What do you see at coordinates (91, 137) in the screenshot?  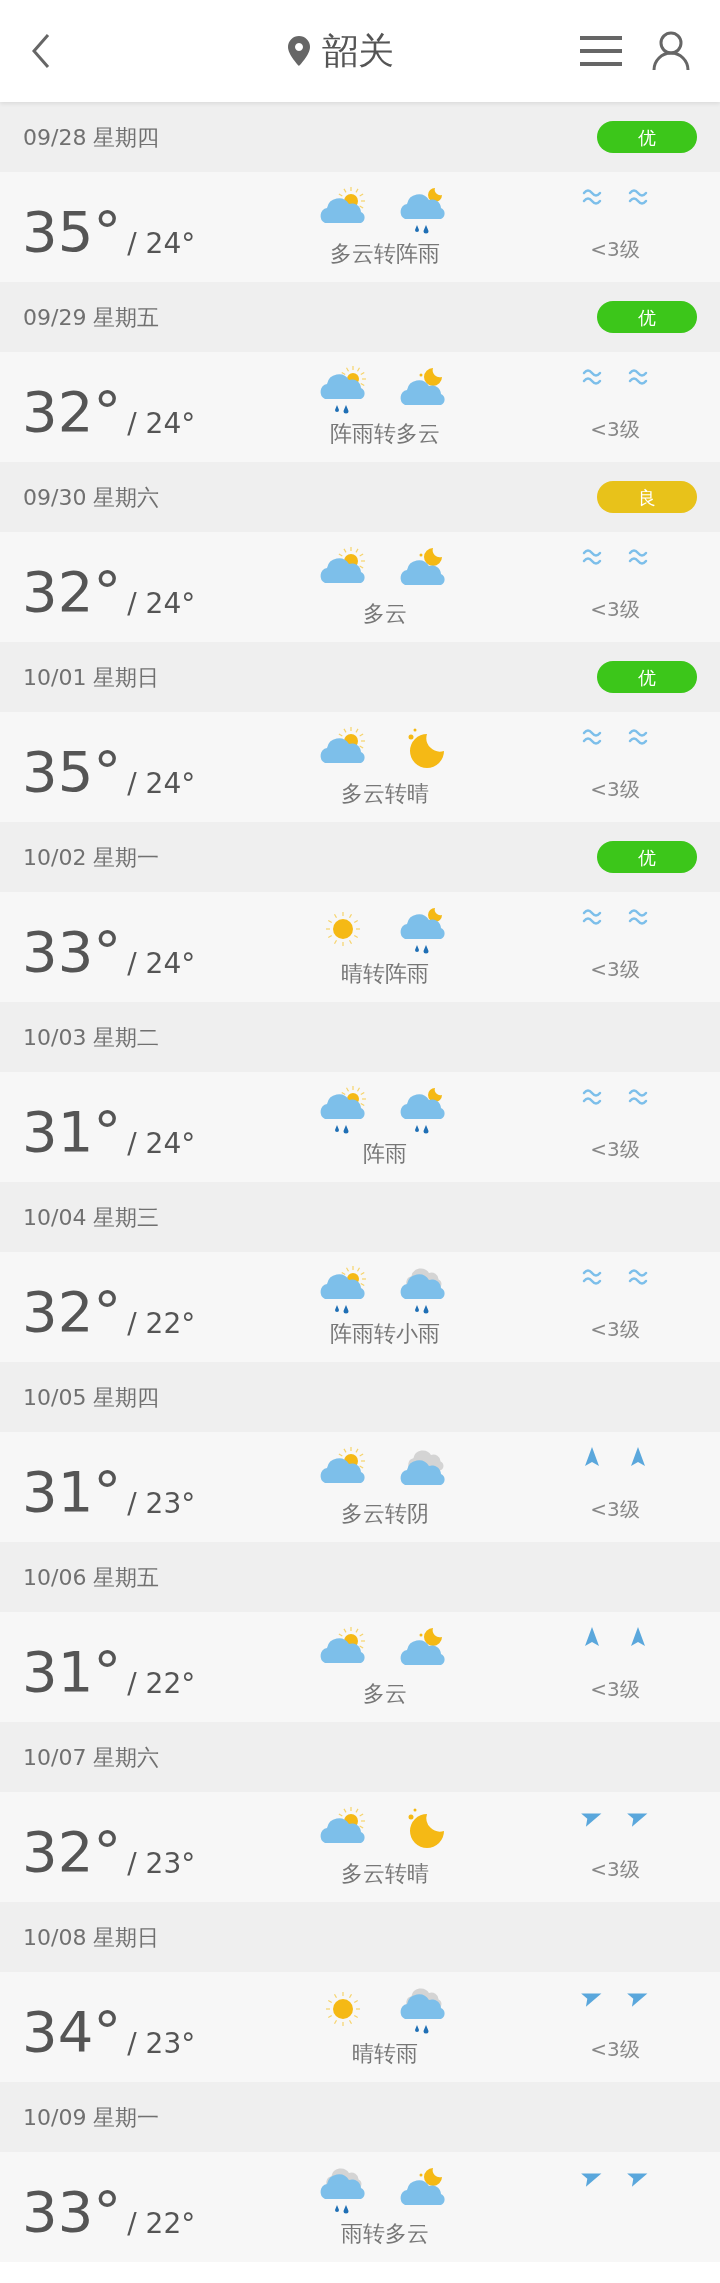 I see `date-label: 09/28 星期四` at bounding box center [91, 137].